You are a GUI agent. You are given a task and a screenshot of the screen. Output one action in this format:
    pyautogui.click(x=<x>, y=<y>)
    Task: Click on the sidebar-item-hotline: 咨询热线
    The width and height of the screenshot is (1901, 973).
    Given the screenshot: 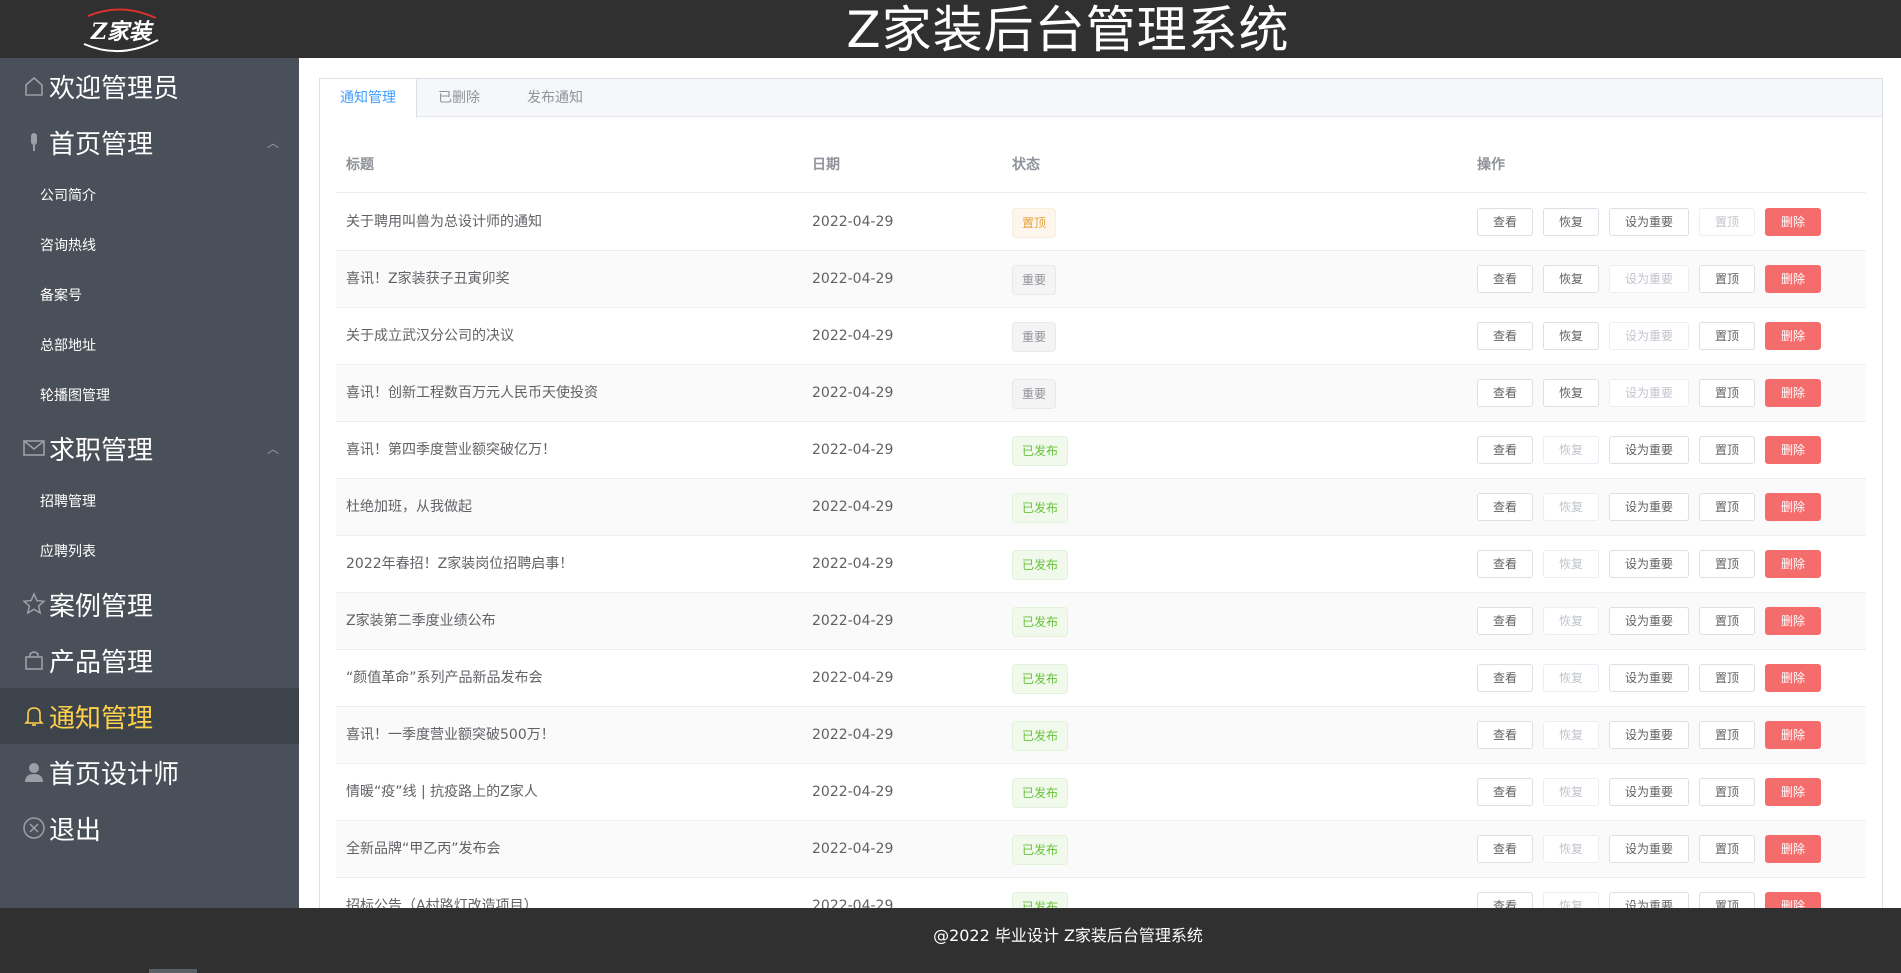 What is the action you would take?
    pyautogui.click(x=149, y=245)
    